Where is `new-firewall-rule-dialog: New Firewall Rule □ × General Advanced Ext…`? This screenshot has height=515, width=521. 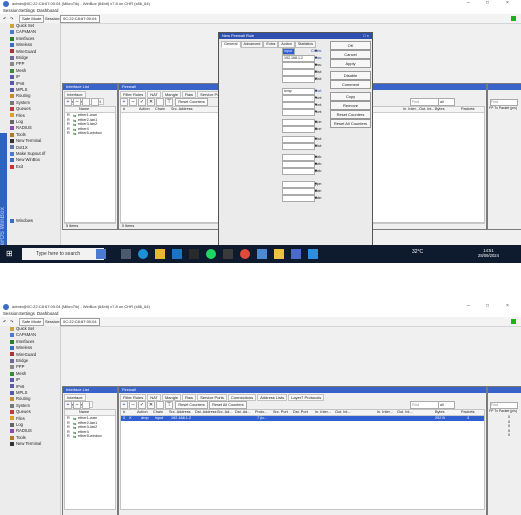 new-firewall-rule-dialog: New Firewall Rule □ × General Advanced Ext… is located at coordinates (295, 147).